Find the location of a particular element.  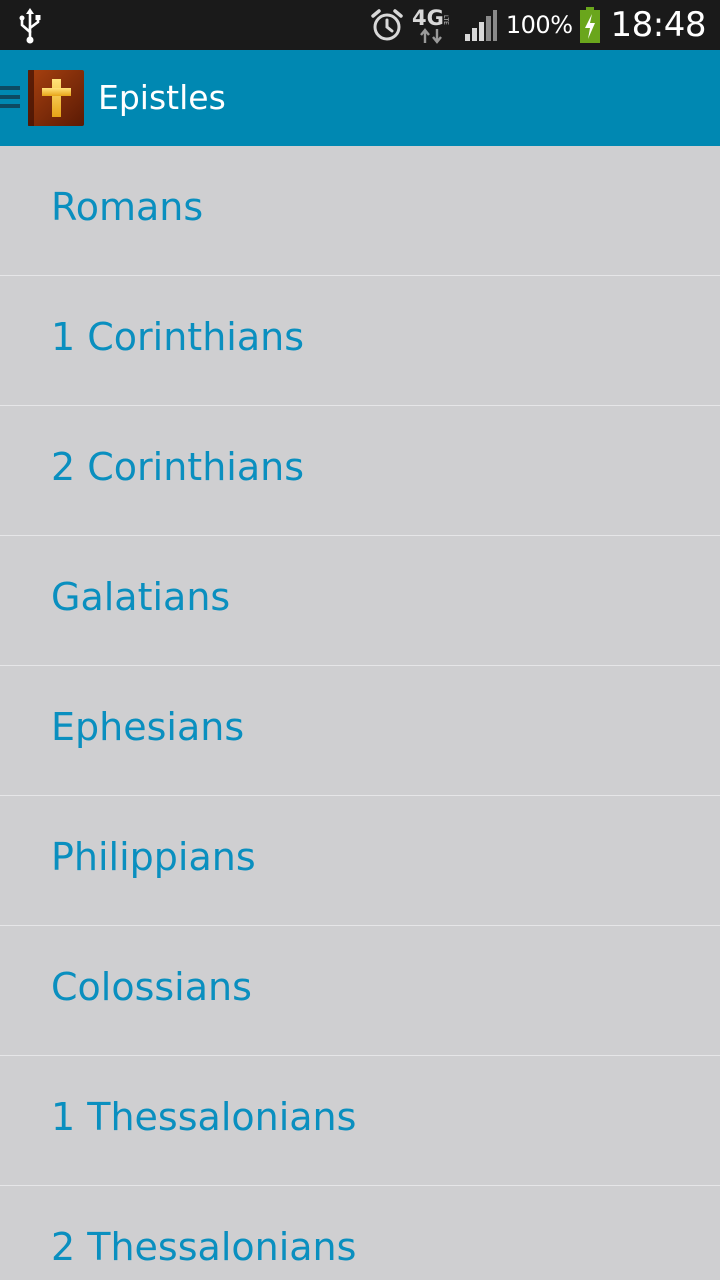

list-item-label: 1 Corinthians is located at coordinates (178, 337).